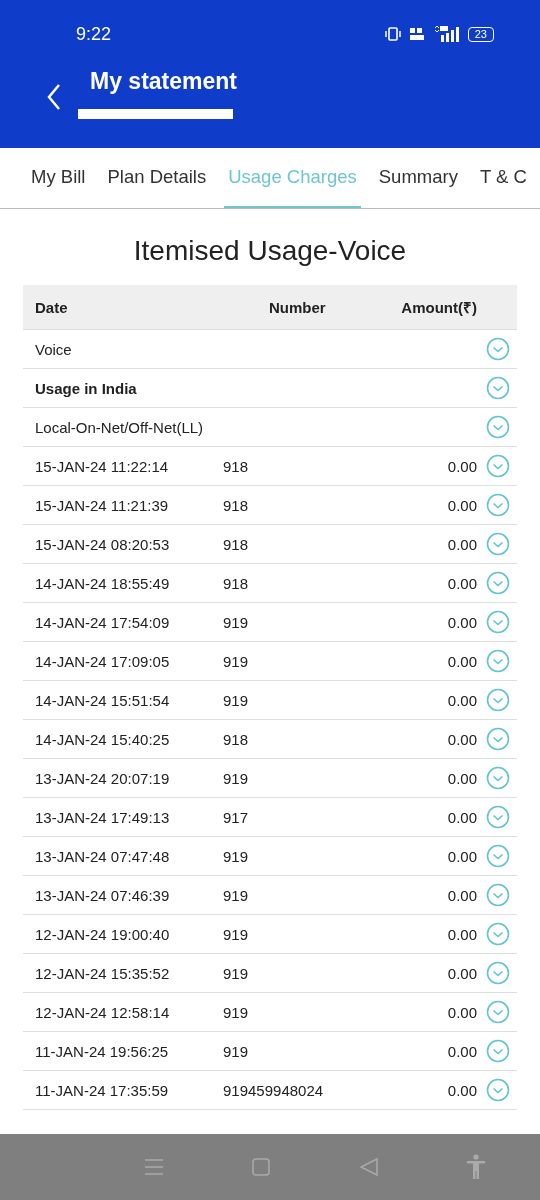  I want to click on table-cell-text: 15-JAN-24 11:21:39, so click(102, 505).